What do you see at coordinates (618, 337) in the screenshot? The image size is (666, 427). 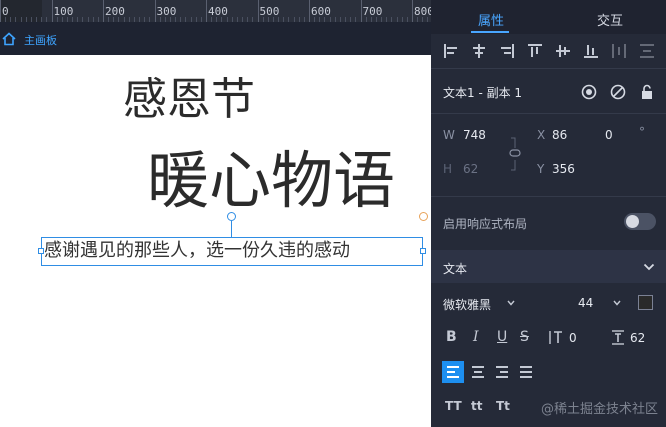 I see `line-height-icon` at bounding box center [618, 337].